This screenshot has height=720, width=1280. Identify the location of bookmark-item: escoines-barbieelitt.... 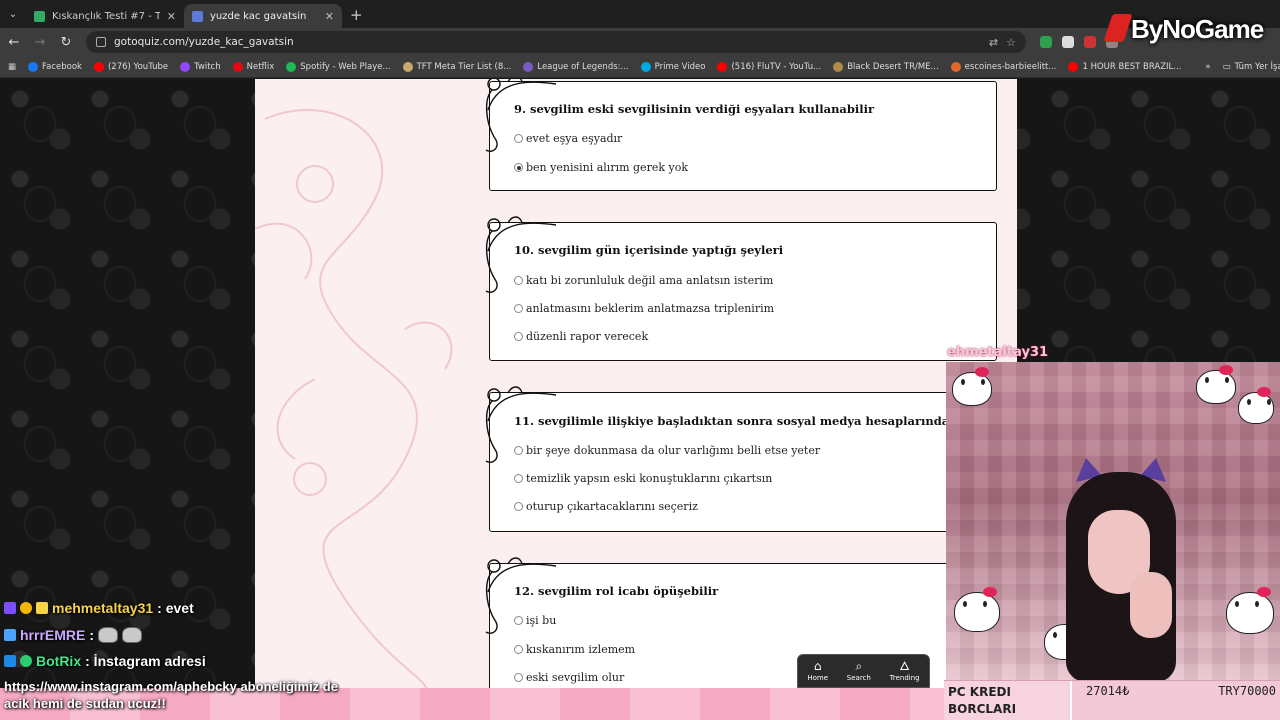
(1003, 66).